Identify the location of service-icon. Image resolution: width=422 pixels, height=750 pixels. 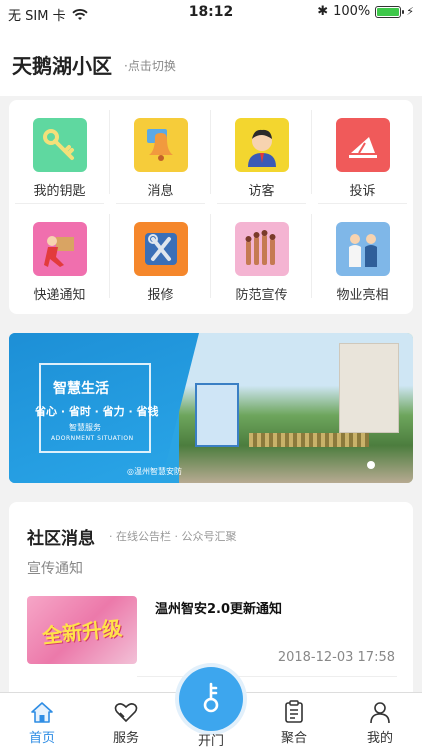
(126, 713).